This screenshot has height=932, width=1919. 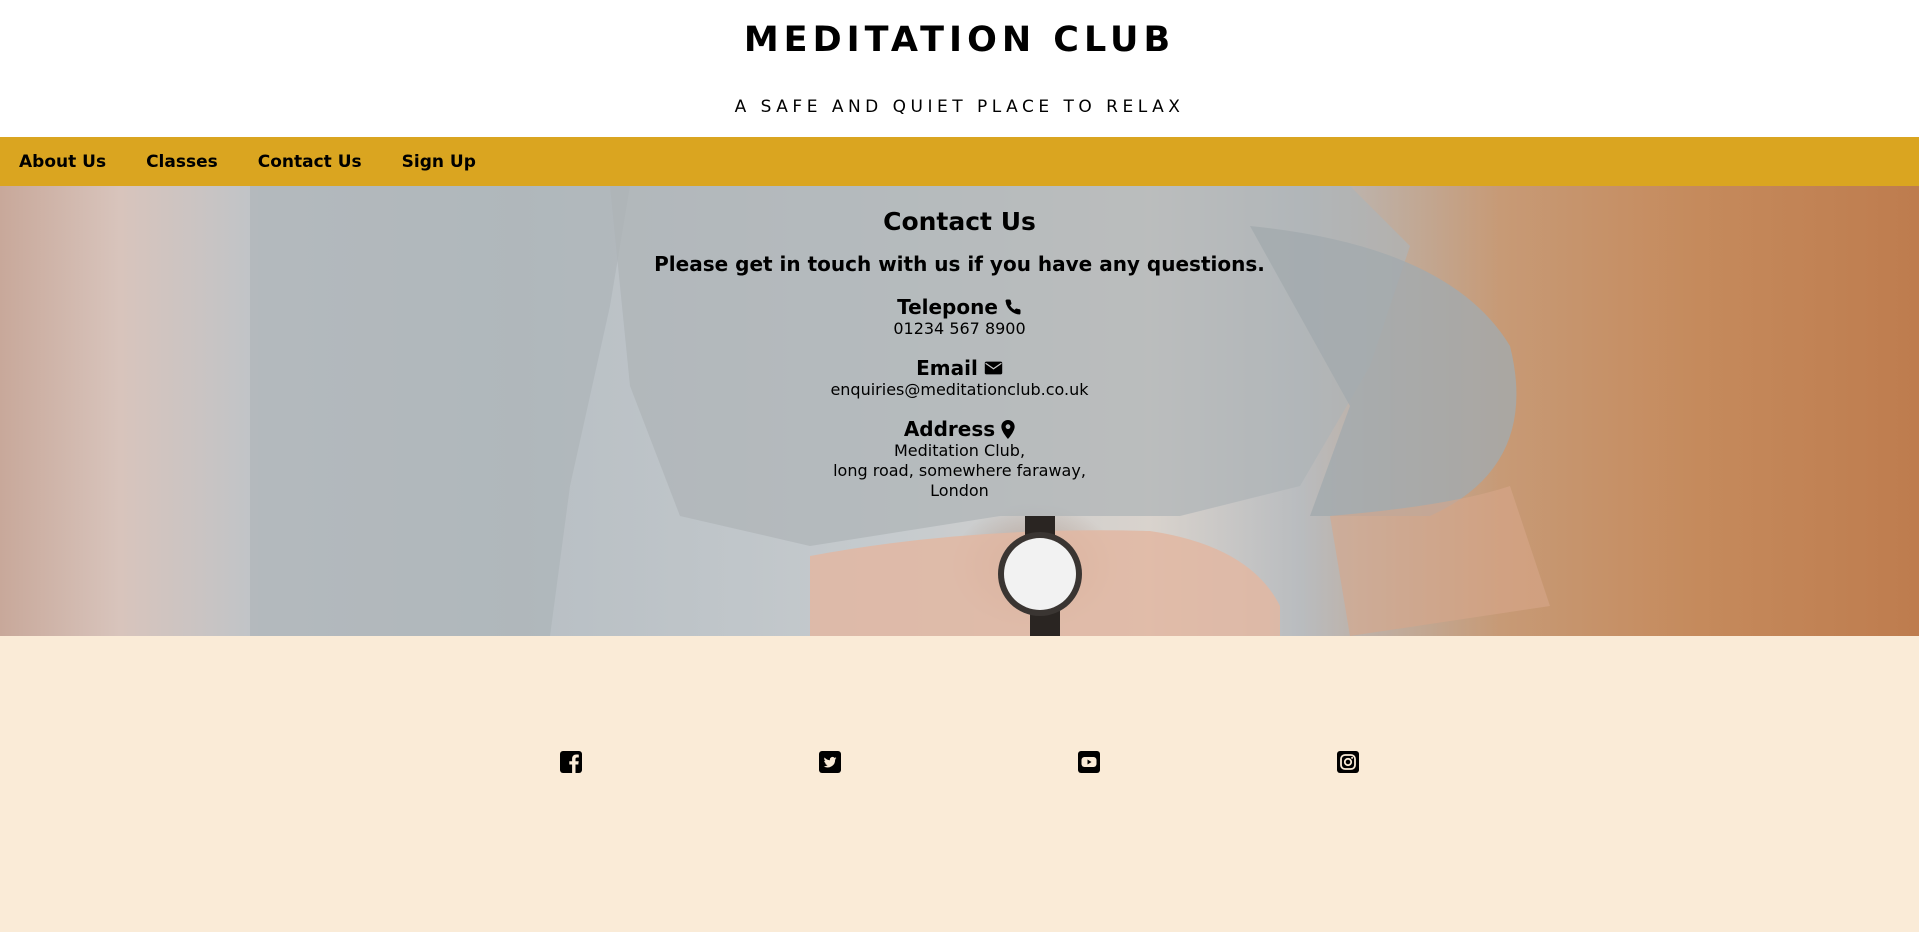 I want to click on facebook-icon, so click(x=571, y=762).